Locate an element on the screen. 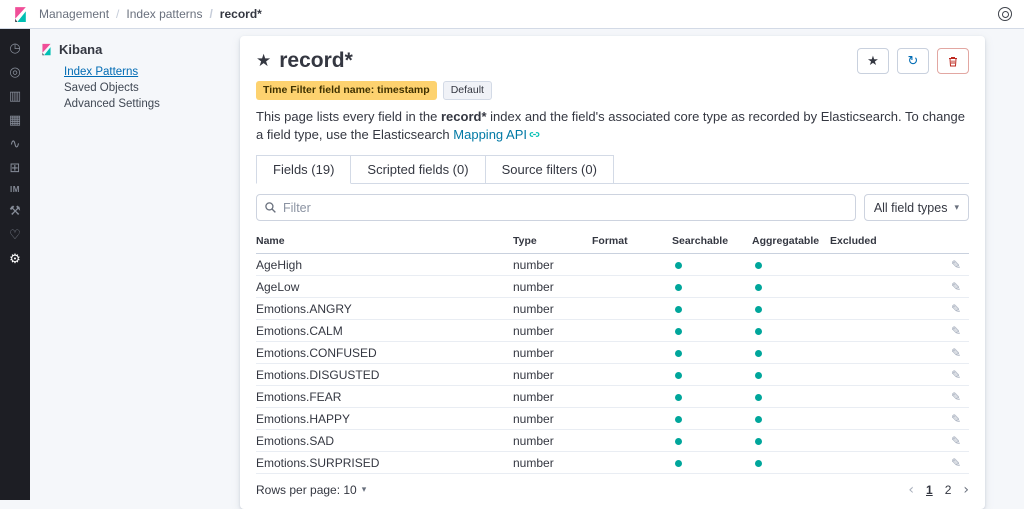 The image size is (1024, 509). kibana-logo is located at coordinates (20, 14).